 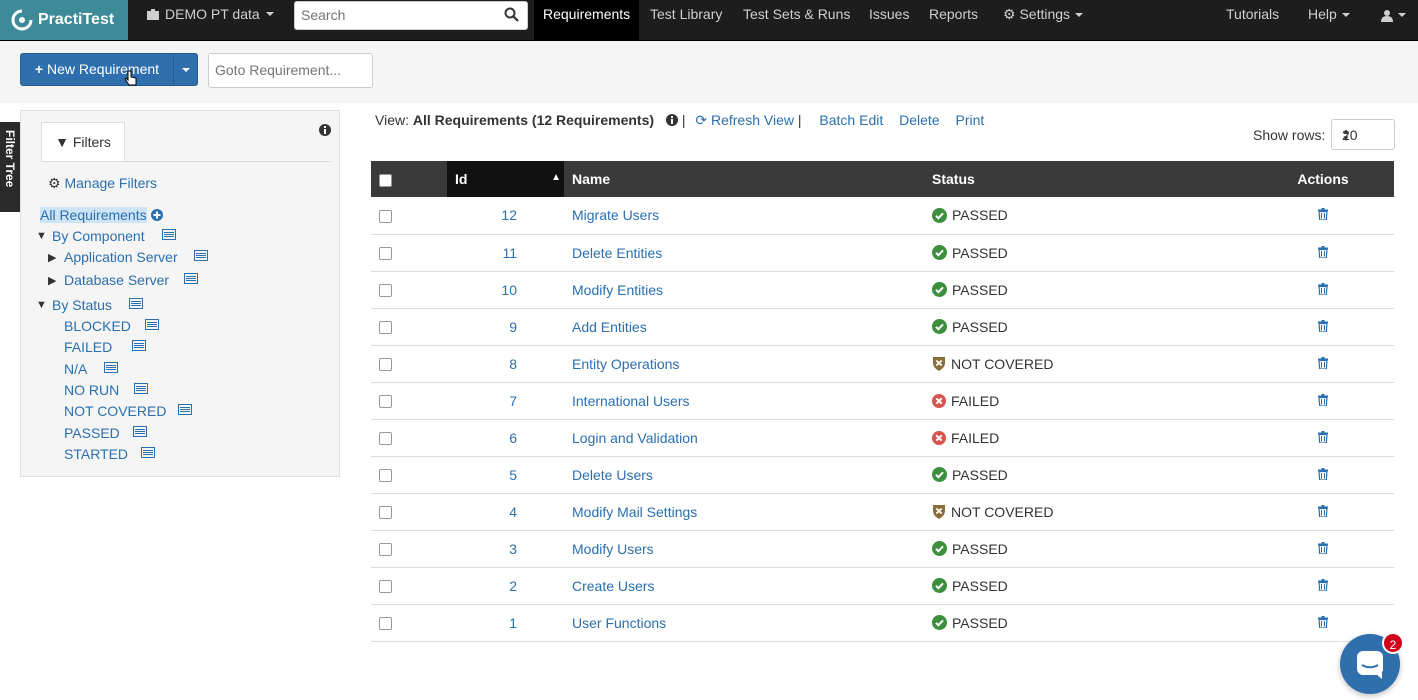 I want to click on search-input, so click(x=396, y=15).